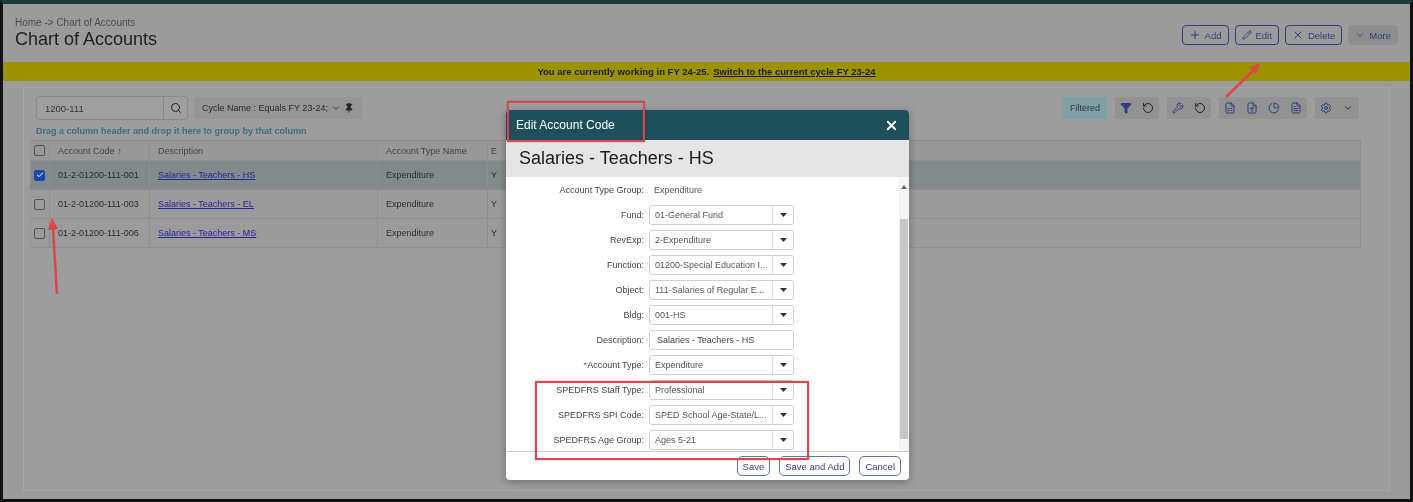 The height and width of the screenshot is (502, 1413). I want to click on column-header: E, so click(494, 150).